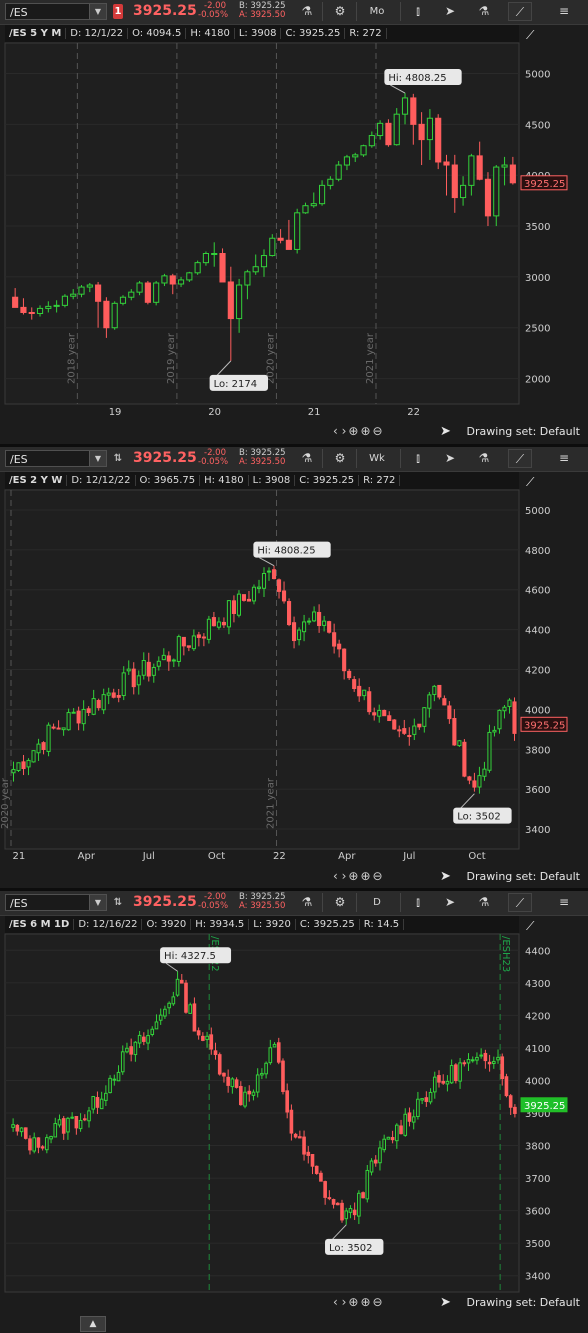 The height and width of the screenshot is (1333, 588). Describe the element at coordinates (537, 551) in the screenshot. I see `y-tick-label: 4800` at that location.